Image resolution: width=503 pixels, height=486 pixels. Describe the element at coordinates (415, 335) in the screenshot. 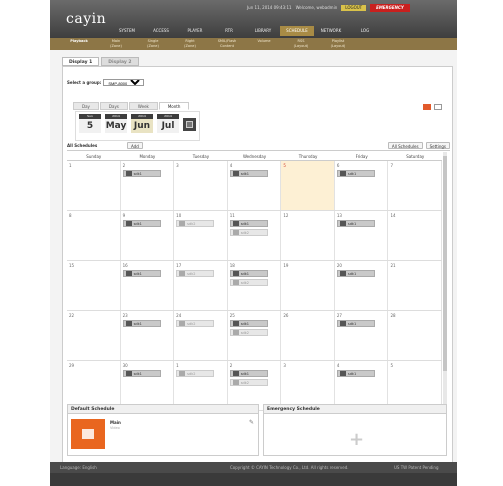

I see `calendar-day: 28` at that location.